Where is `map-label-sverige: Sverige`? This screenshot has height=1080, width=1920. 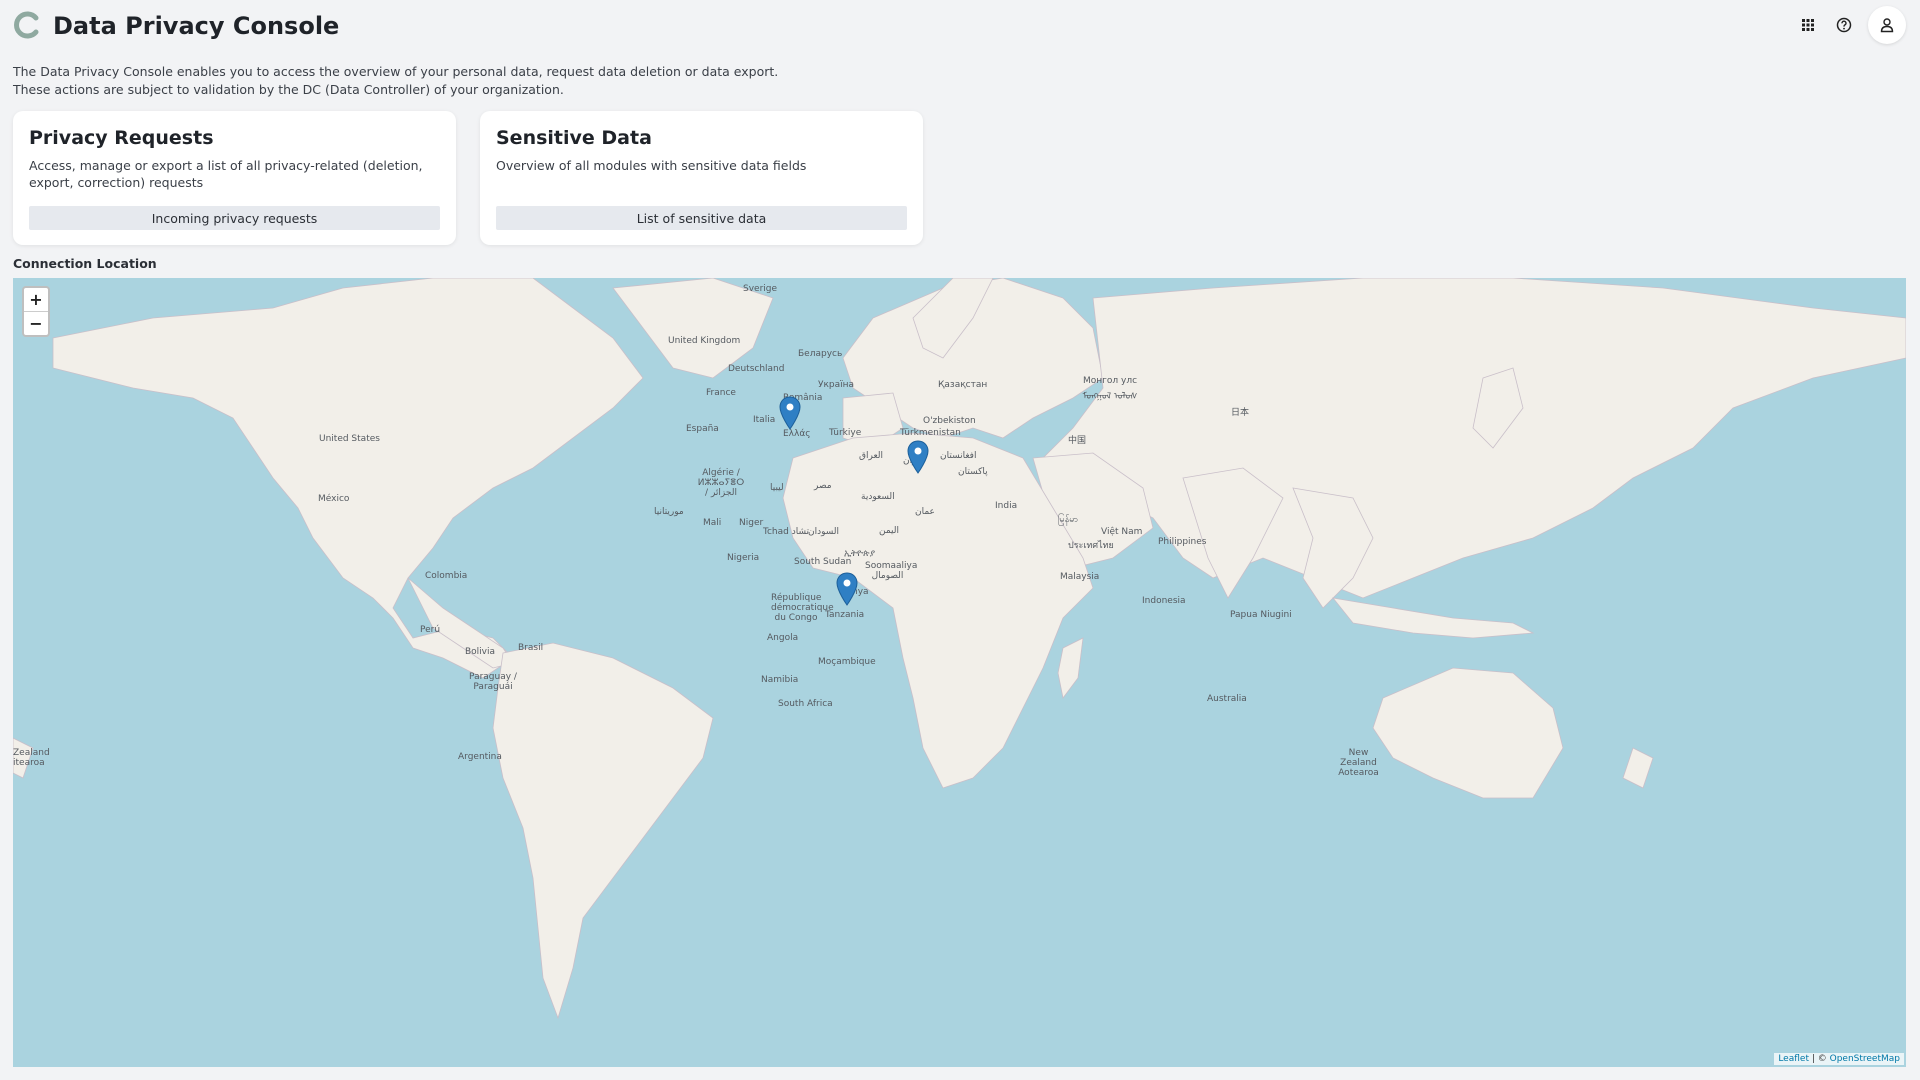
map-label-sverige: Sverige is located at coordinates (760, 289).